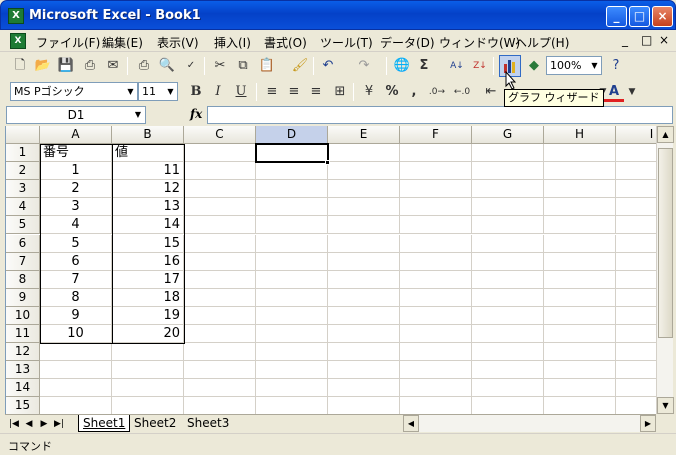 The image size is (676, 455). What do you see at coordinates (636, 153) in the screenshot?
I see `cell-i1` at bounding box center [636, 153].